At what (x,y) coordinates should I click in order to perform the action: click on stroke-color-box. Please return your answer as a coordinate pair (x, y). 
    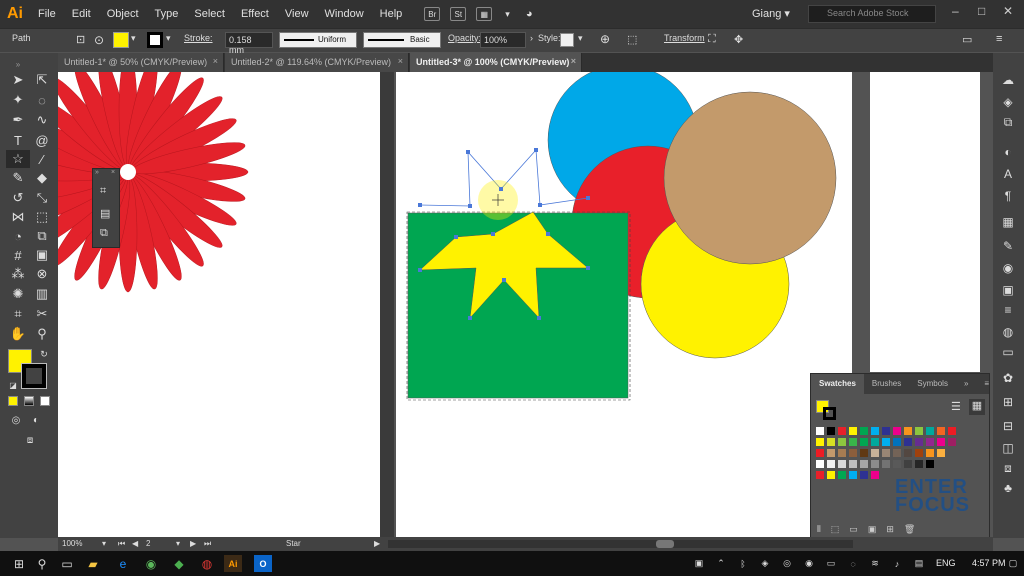
    Looking at the image, I should click on (34, 376).